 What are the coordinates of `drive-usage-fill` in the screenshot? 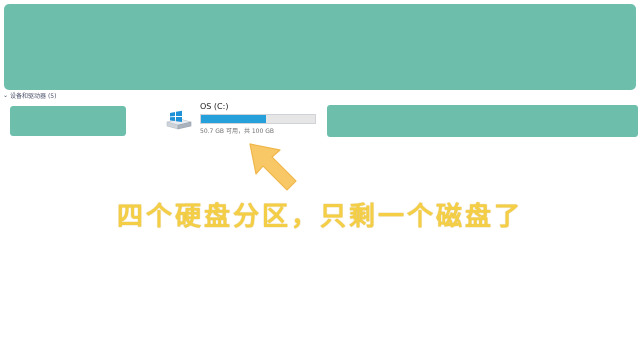 It's located at (233, 119).